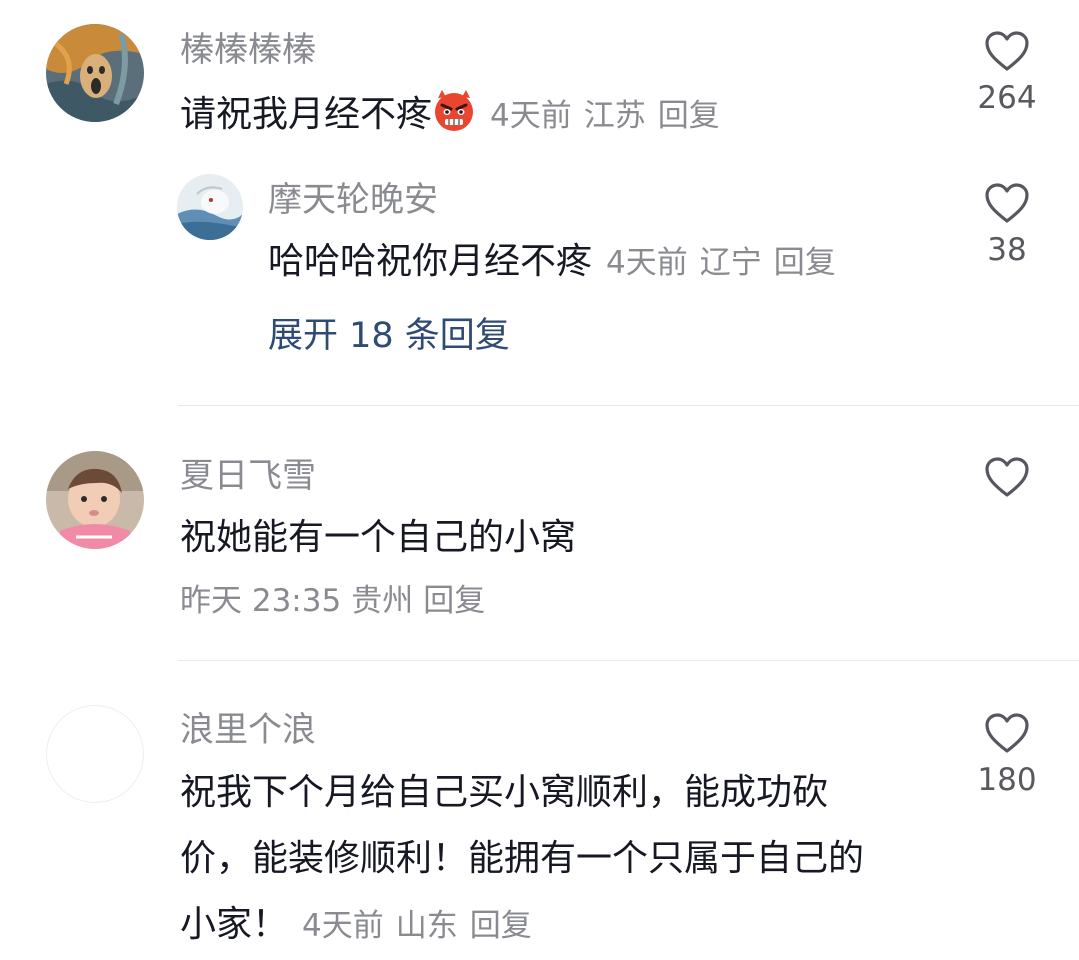 Image resolution: width=1079 pixels, height=960 pixels. I want to click on reply-meta: 4天前 辽宁 回复, so click(721, 263).